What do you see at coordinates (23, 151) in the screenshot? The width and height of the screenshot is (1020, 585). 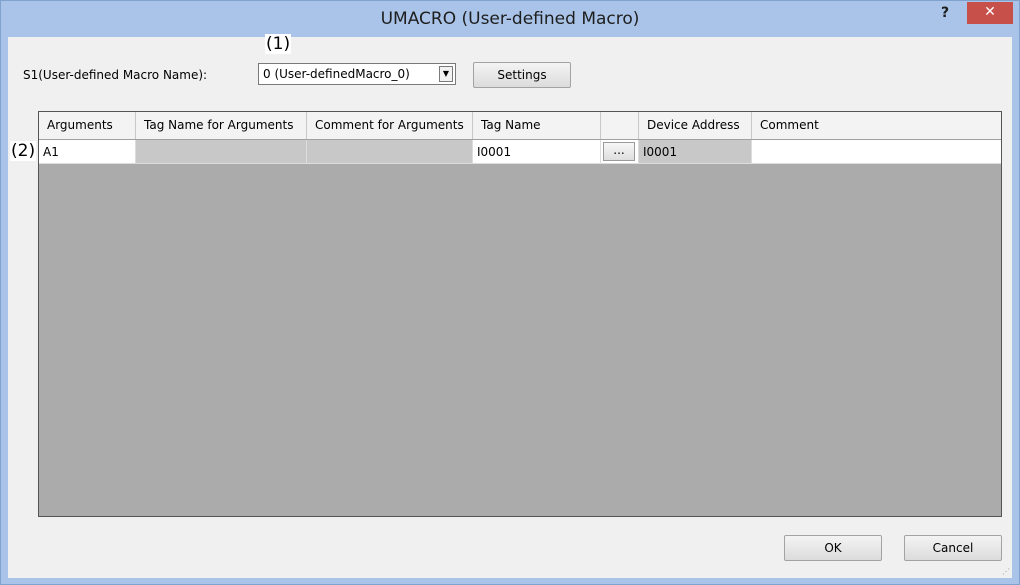 I see `annotation-2: (2)` at bounding box center [23, 151].